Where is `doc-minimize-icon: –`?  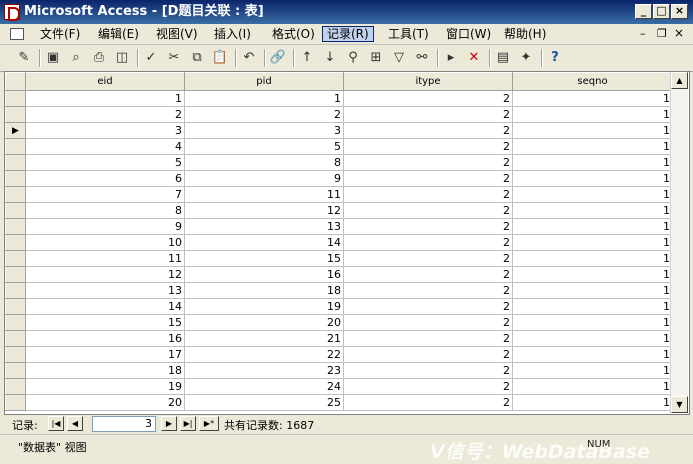
doc-minimize-icon: – is located at coordinates (643, 33).